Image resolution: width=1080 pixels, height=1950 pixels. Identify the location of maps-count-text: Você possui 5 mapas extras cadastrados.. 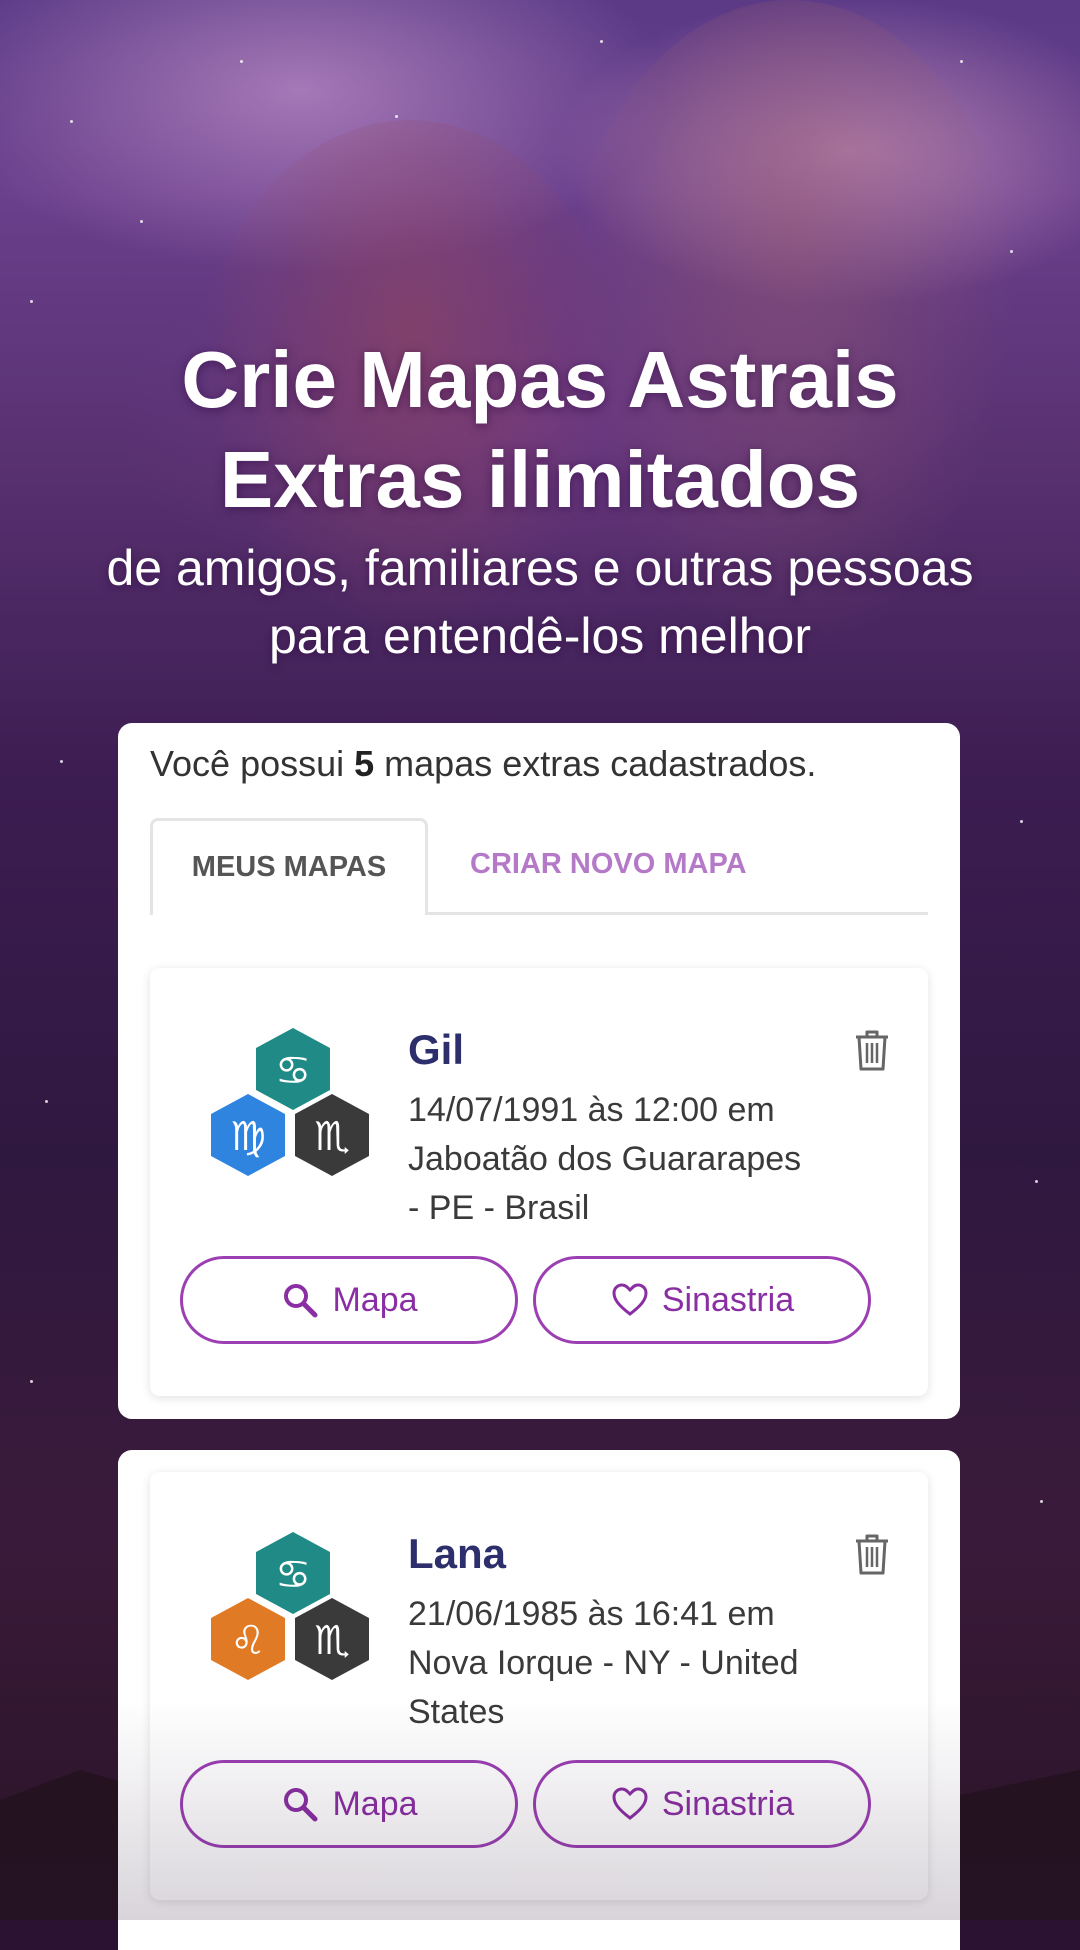
(483, 764).